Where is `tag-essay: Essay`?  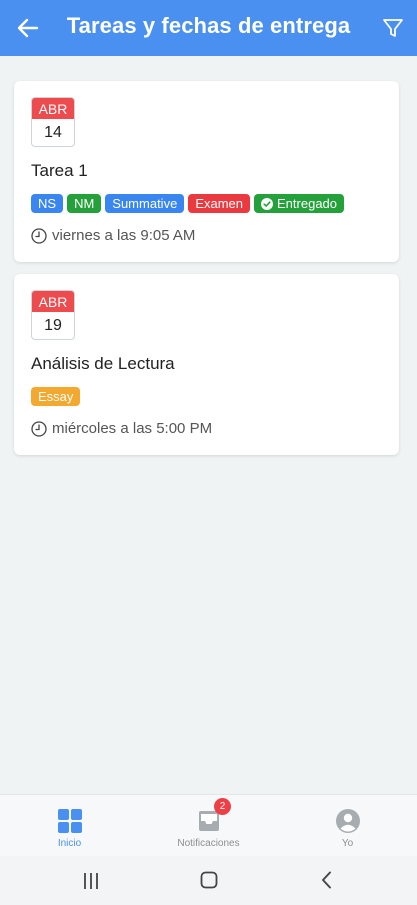
tag-essay: Essay is located at coordinates (56, 396).